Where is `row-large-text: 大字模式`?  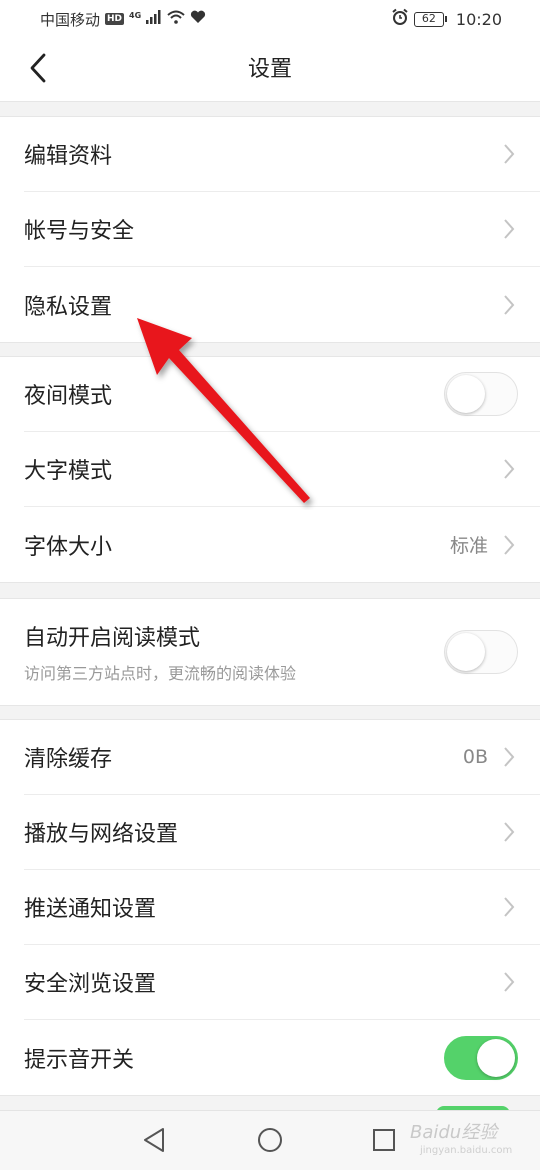 row-large-text: 大字模式 is located at coordinates (282, 469).